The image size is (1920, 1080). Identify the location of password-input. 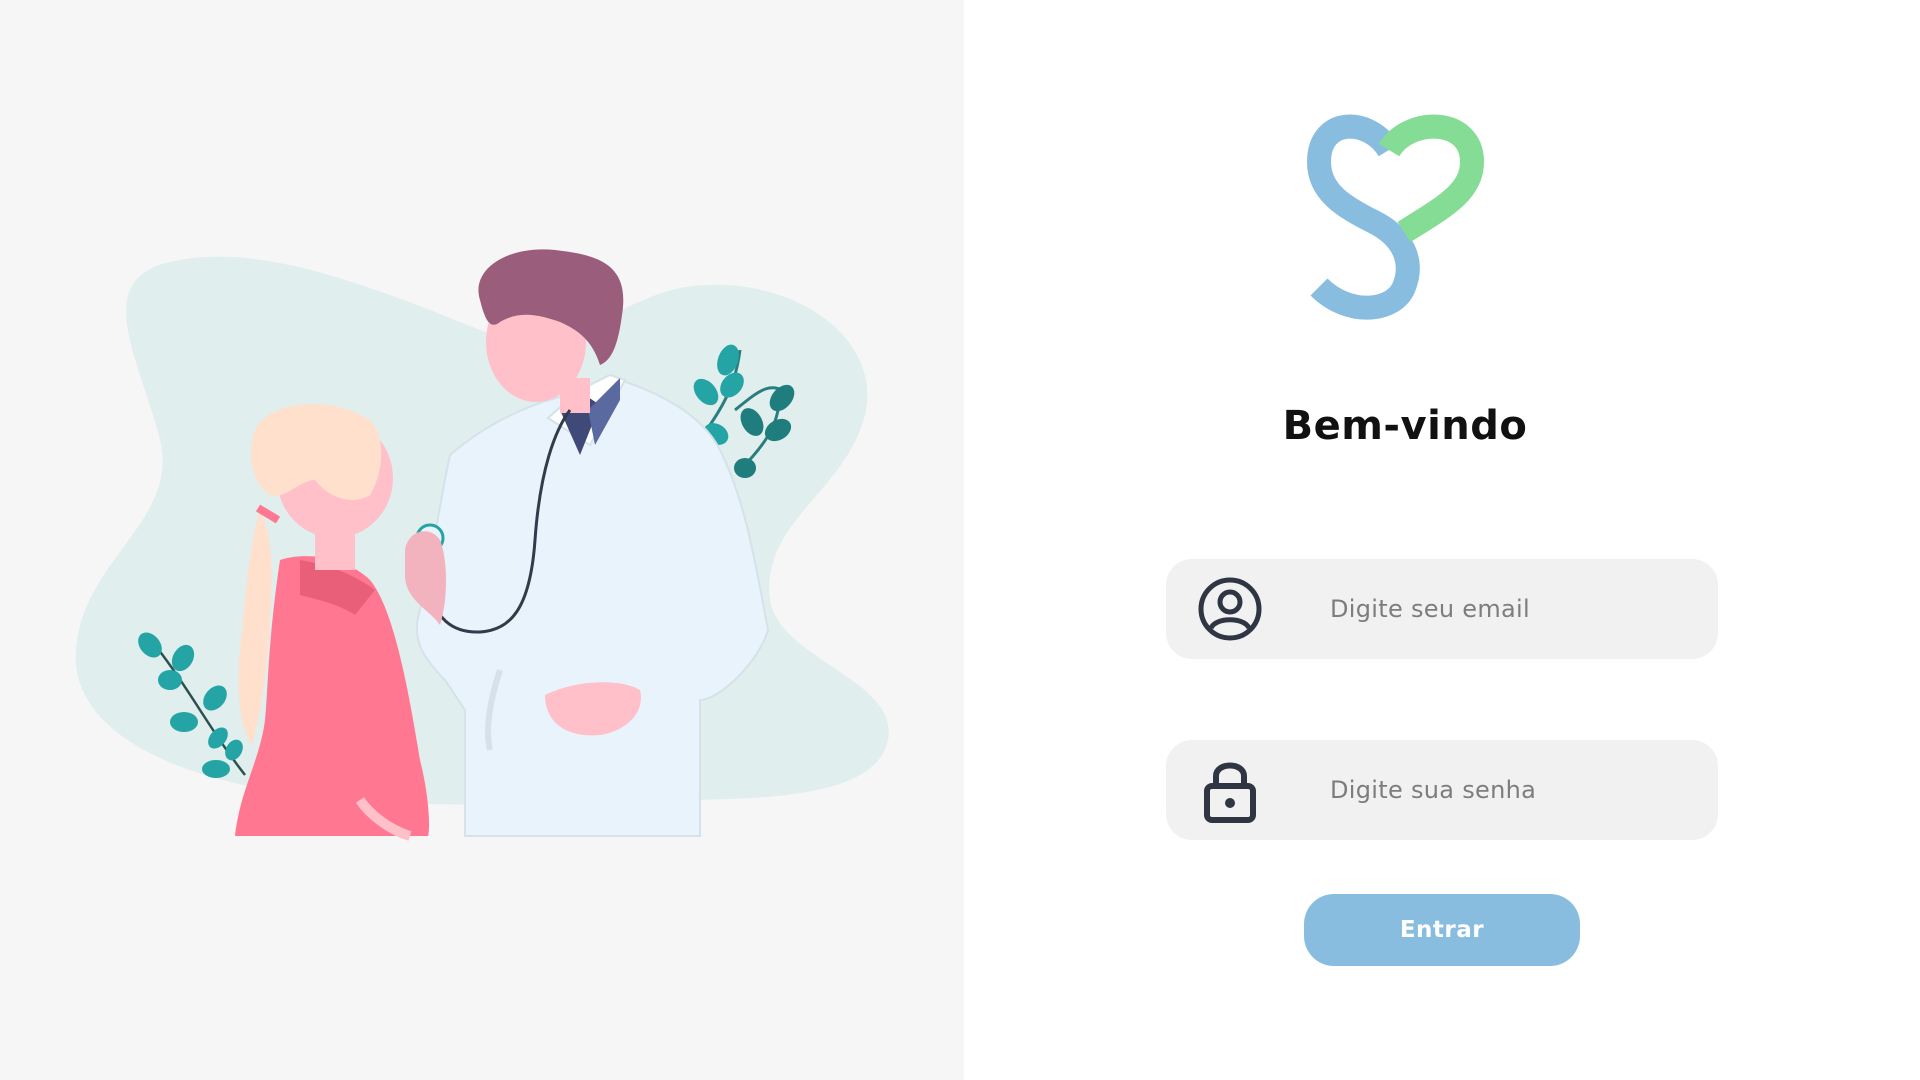
(1491, 790).